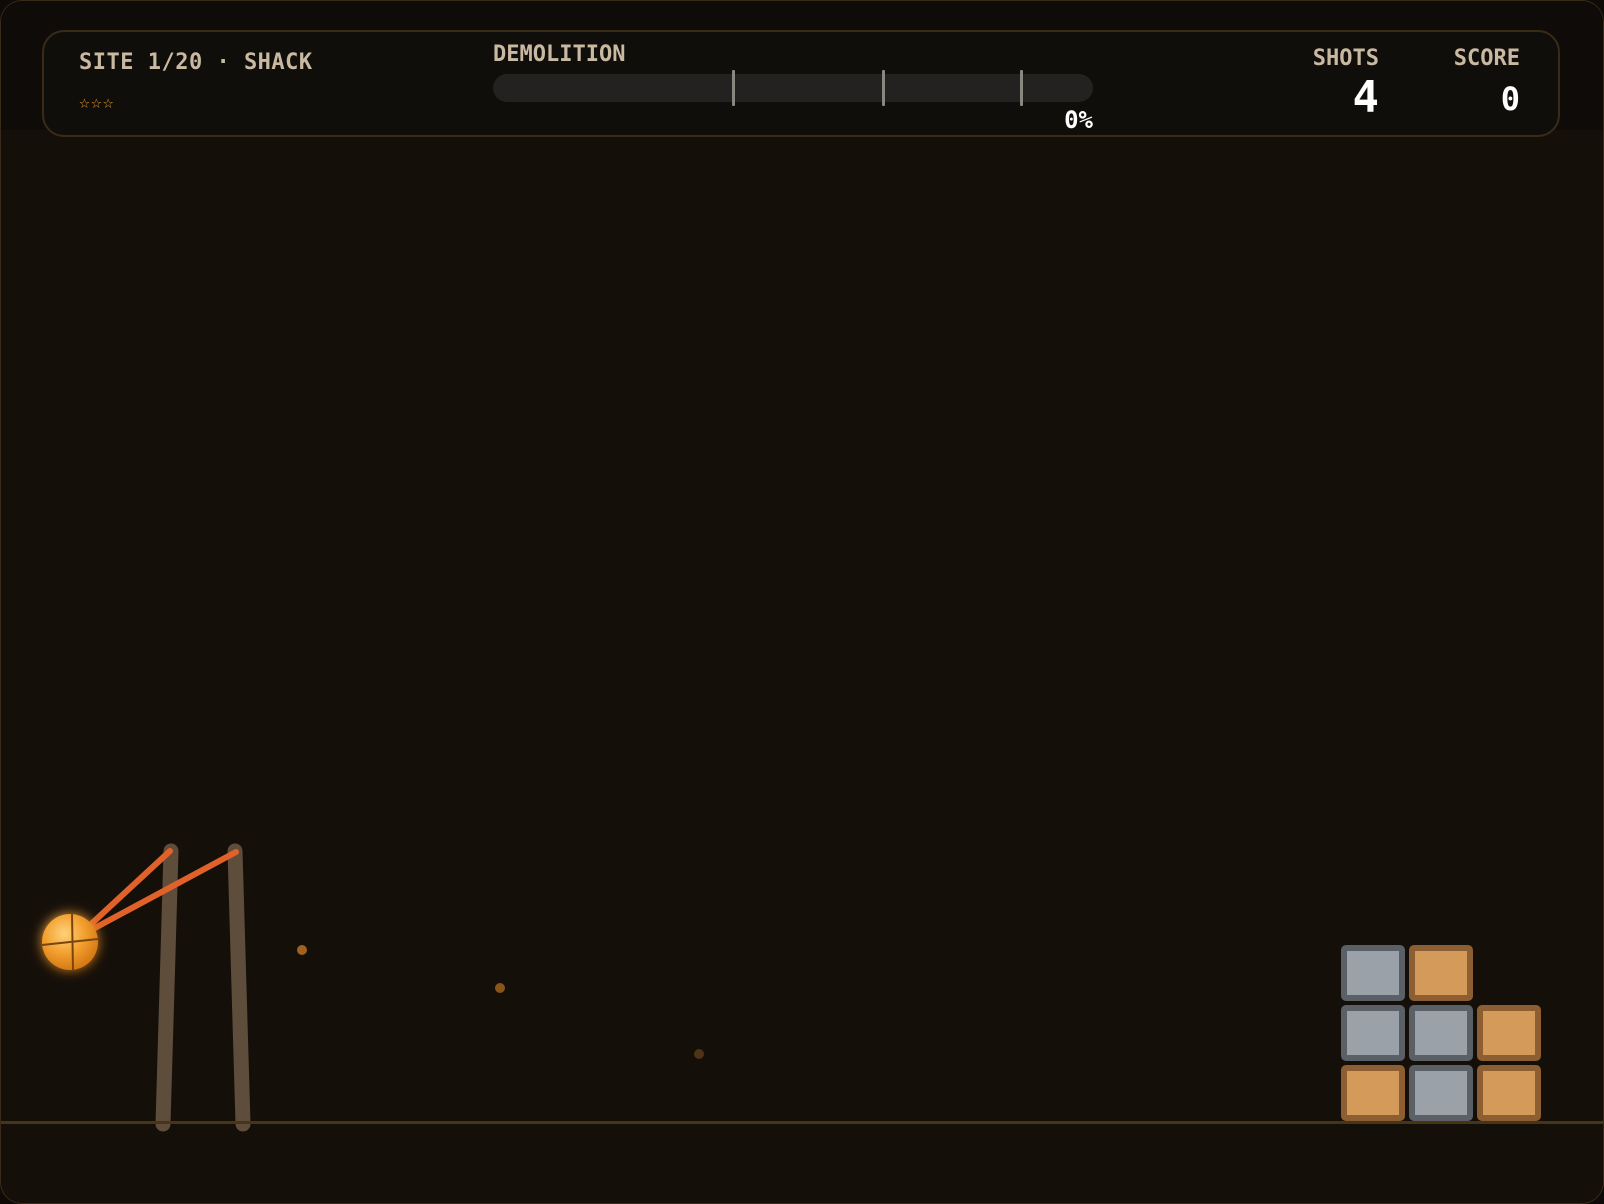 Image resolution: width=1604 pixels, height=1204 pixels. I want to click on ground-line, so click(802, 1122).